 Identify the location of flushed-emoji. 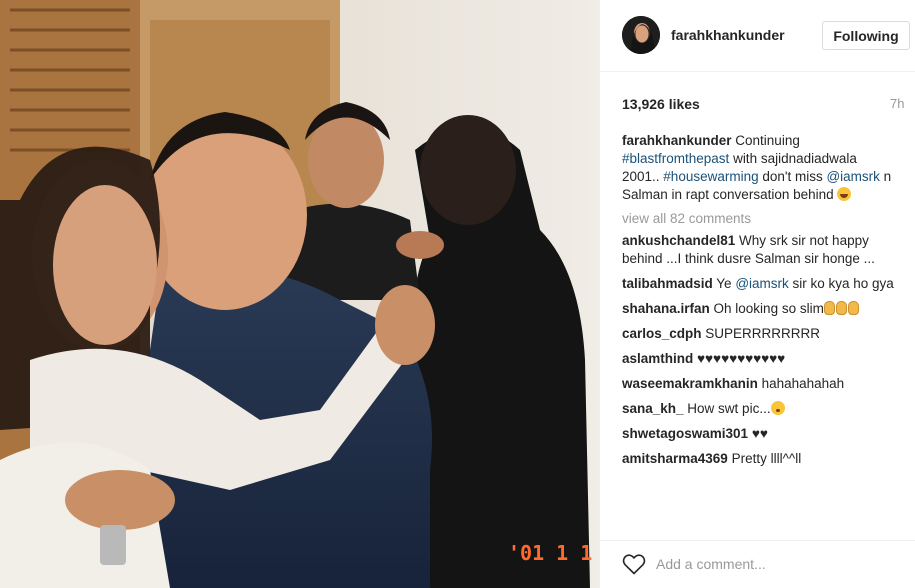
(777, 408).